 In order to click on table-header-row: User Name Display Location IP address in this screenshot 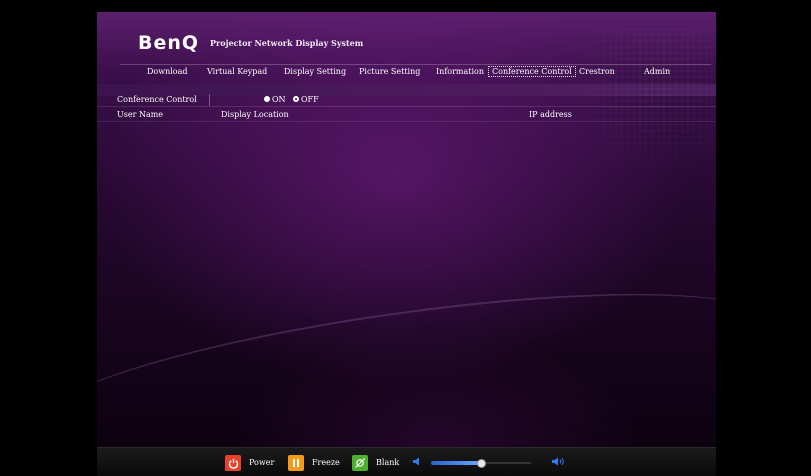, I will do `click(406, 115)`.